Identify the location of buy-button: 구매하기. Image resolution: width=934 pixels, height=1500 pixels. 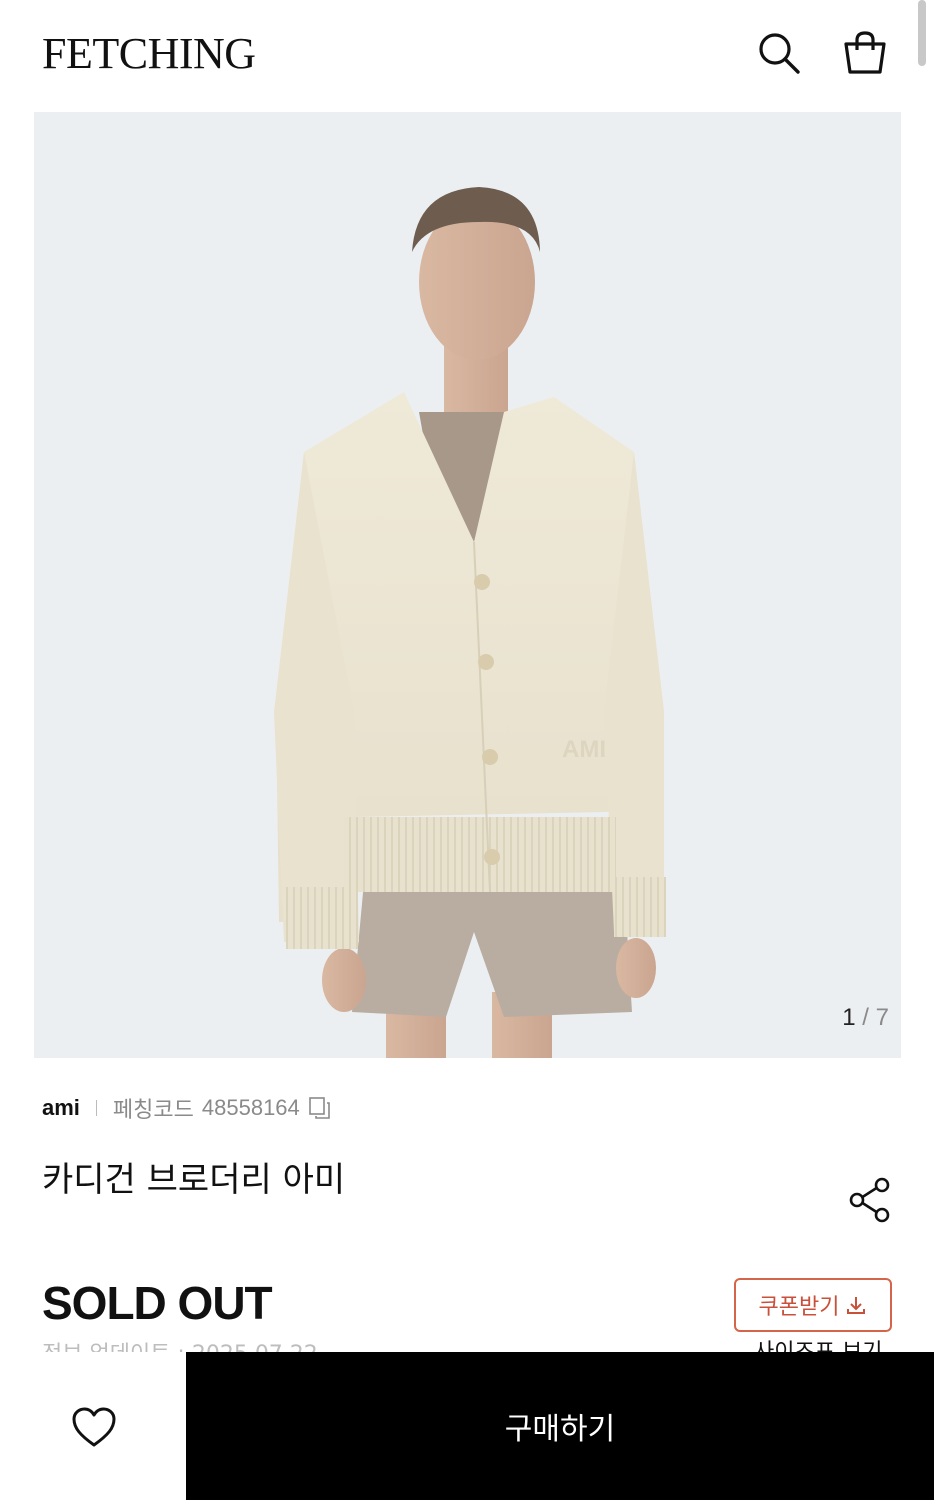
(560, 1426).